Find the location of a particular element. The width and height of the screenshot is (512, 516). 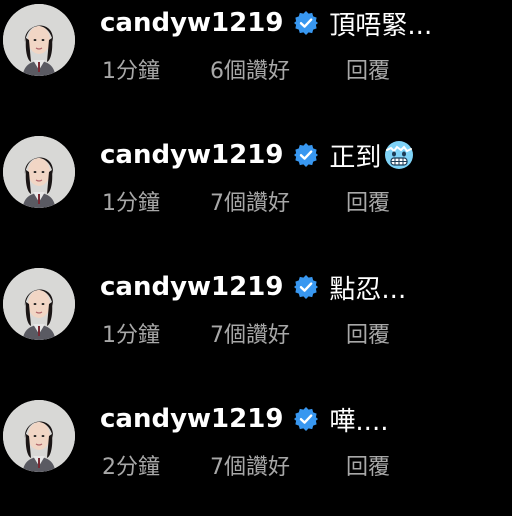

comment-text: 正到 is located at coordinates (355, 157).